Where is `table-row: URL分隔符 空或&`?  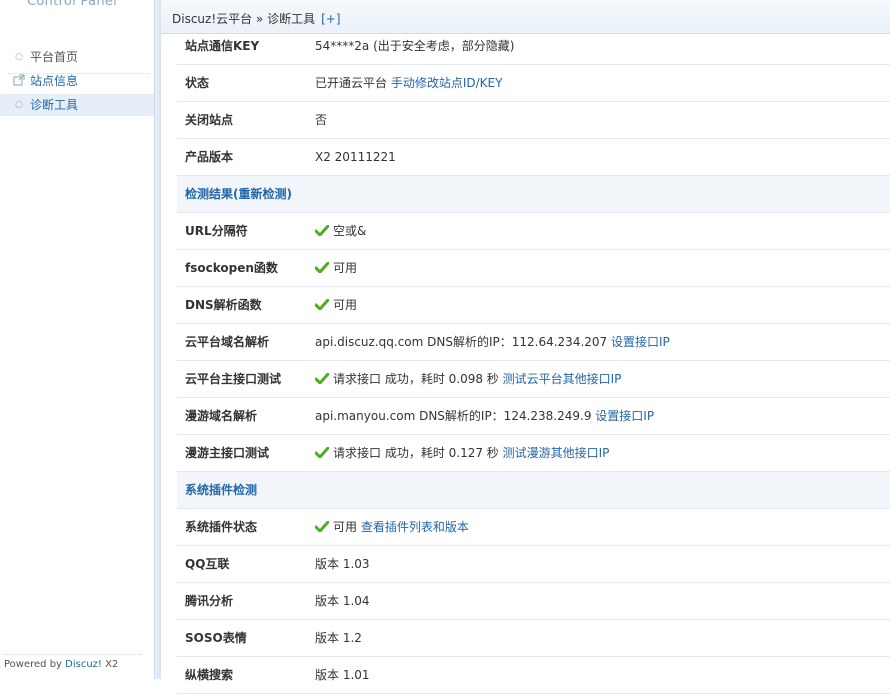 table-row: URL分隔符 空或& is located at coordinates (533, 231).